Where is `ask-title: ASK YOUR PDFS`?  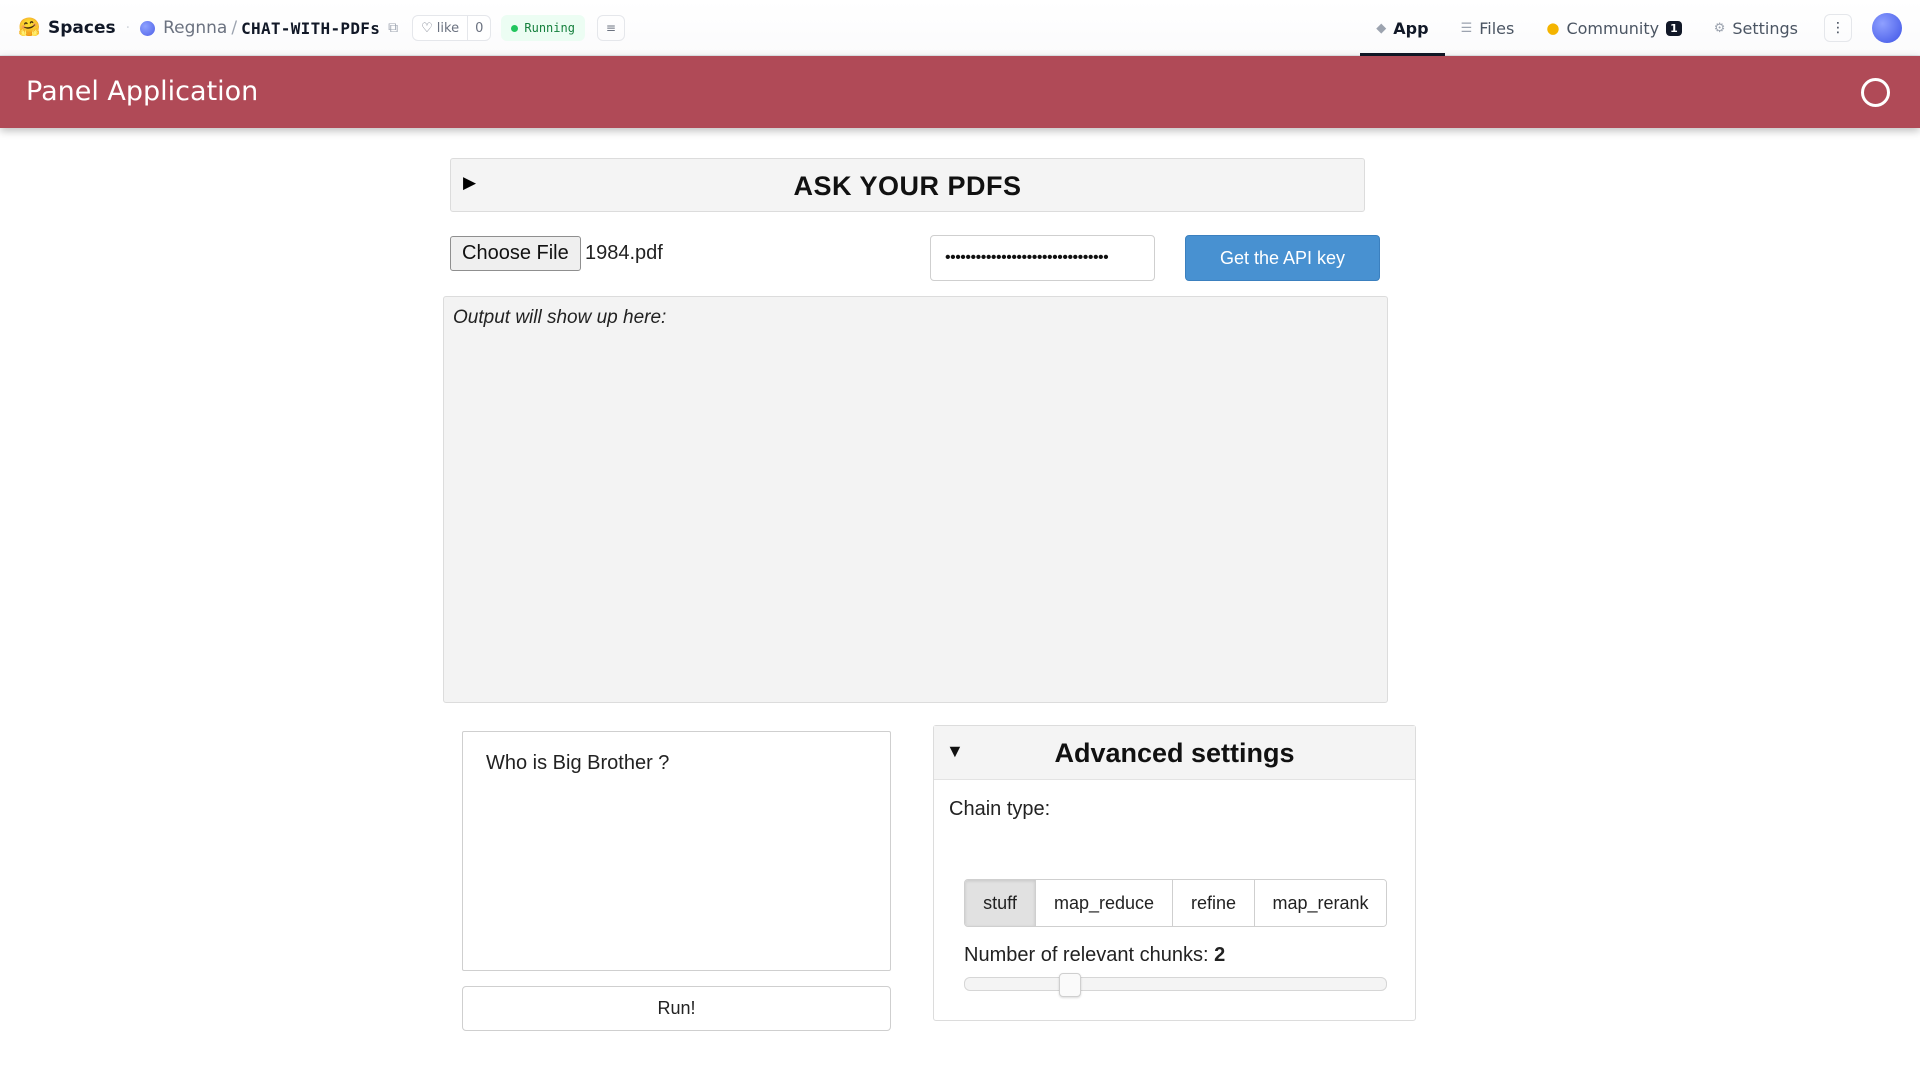
ask-title: ASK YOUR PDFS is located at coordinates (907, 186).